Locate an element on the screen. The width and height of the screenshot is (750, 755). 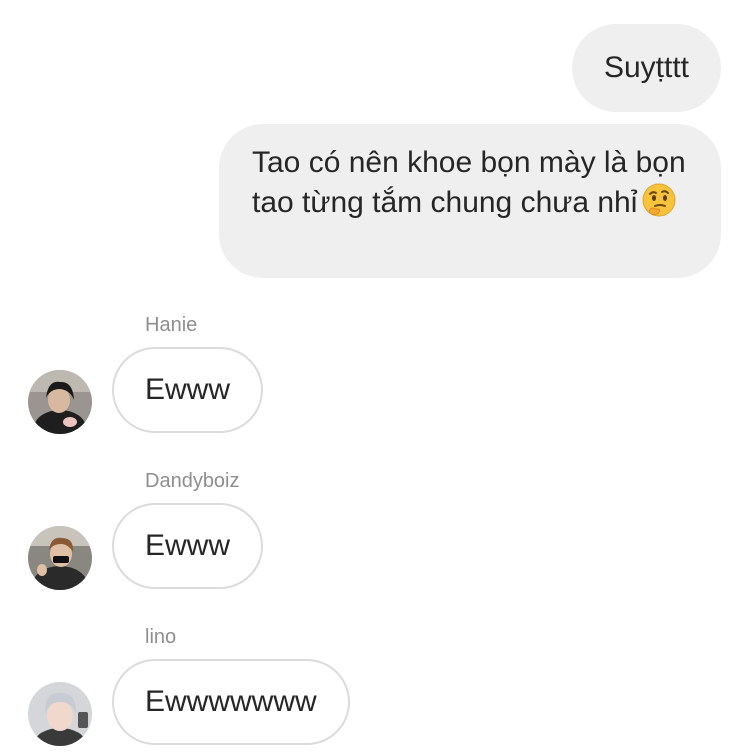
avatar-hanie is located at coordinates (60, 402).